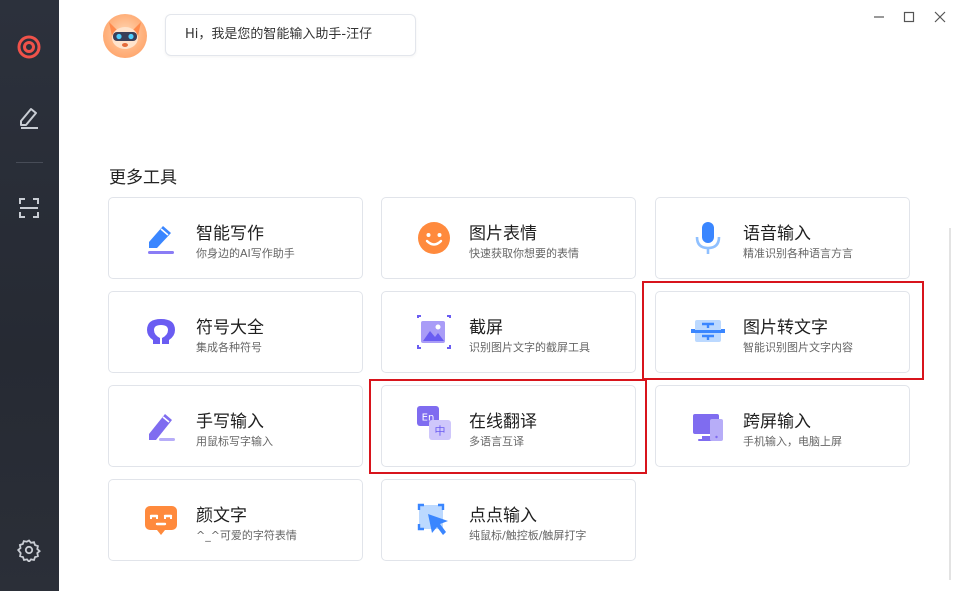  I want to click on pen-sidebar-icon, so click(29, 116).